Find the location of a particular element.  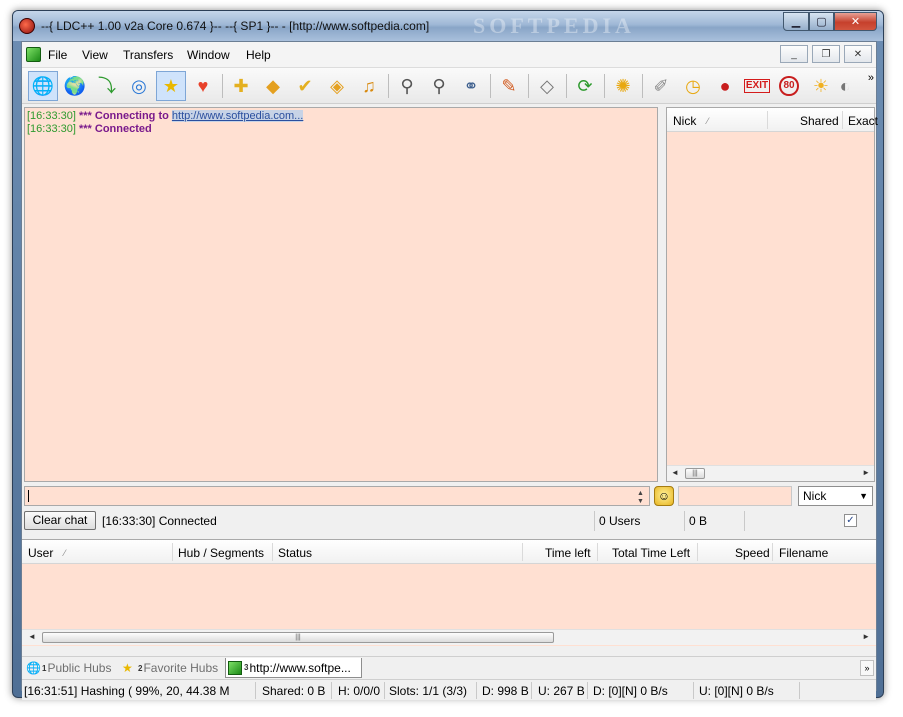

tab-public-hubs: 🌐 1 Public Hubs is located at coordinates (70, 668).